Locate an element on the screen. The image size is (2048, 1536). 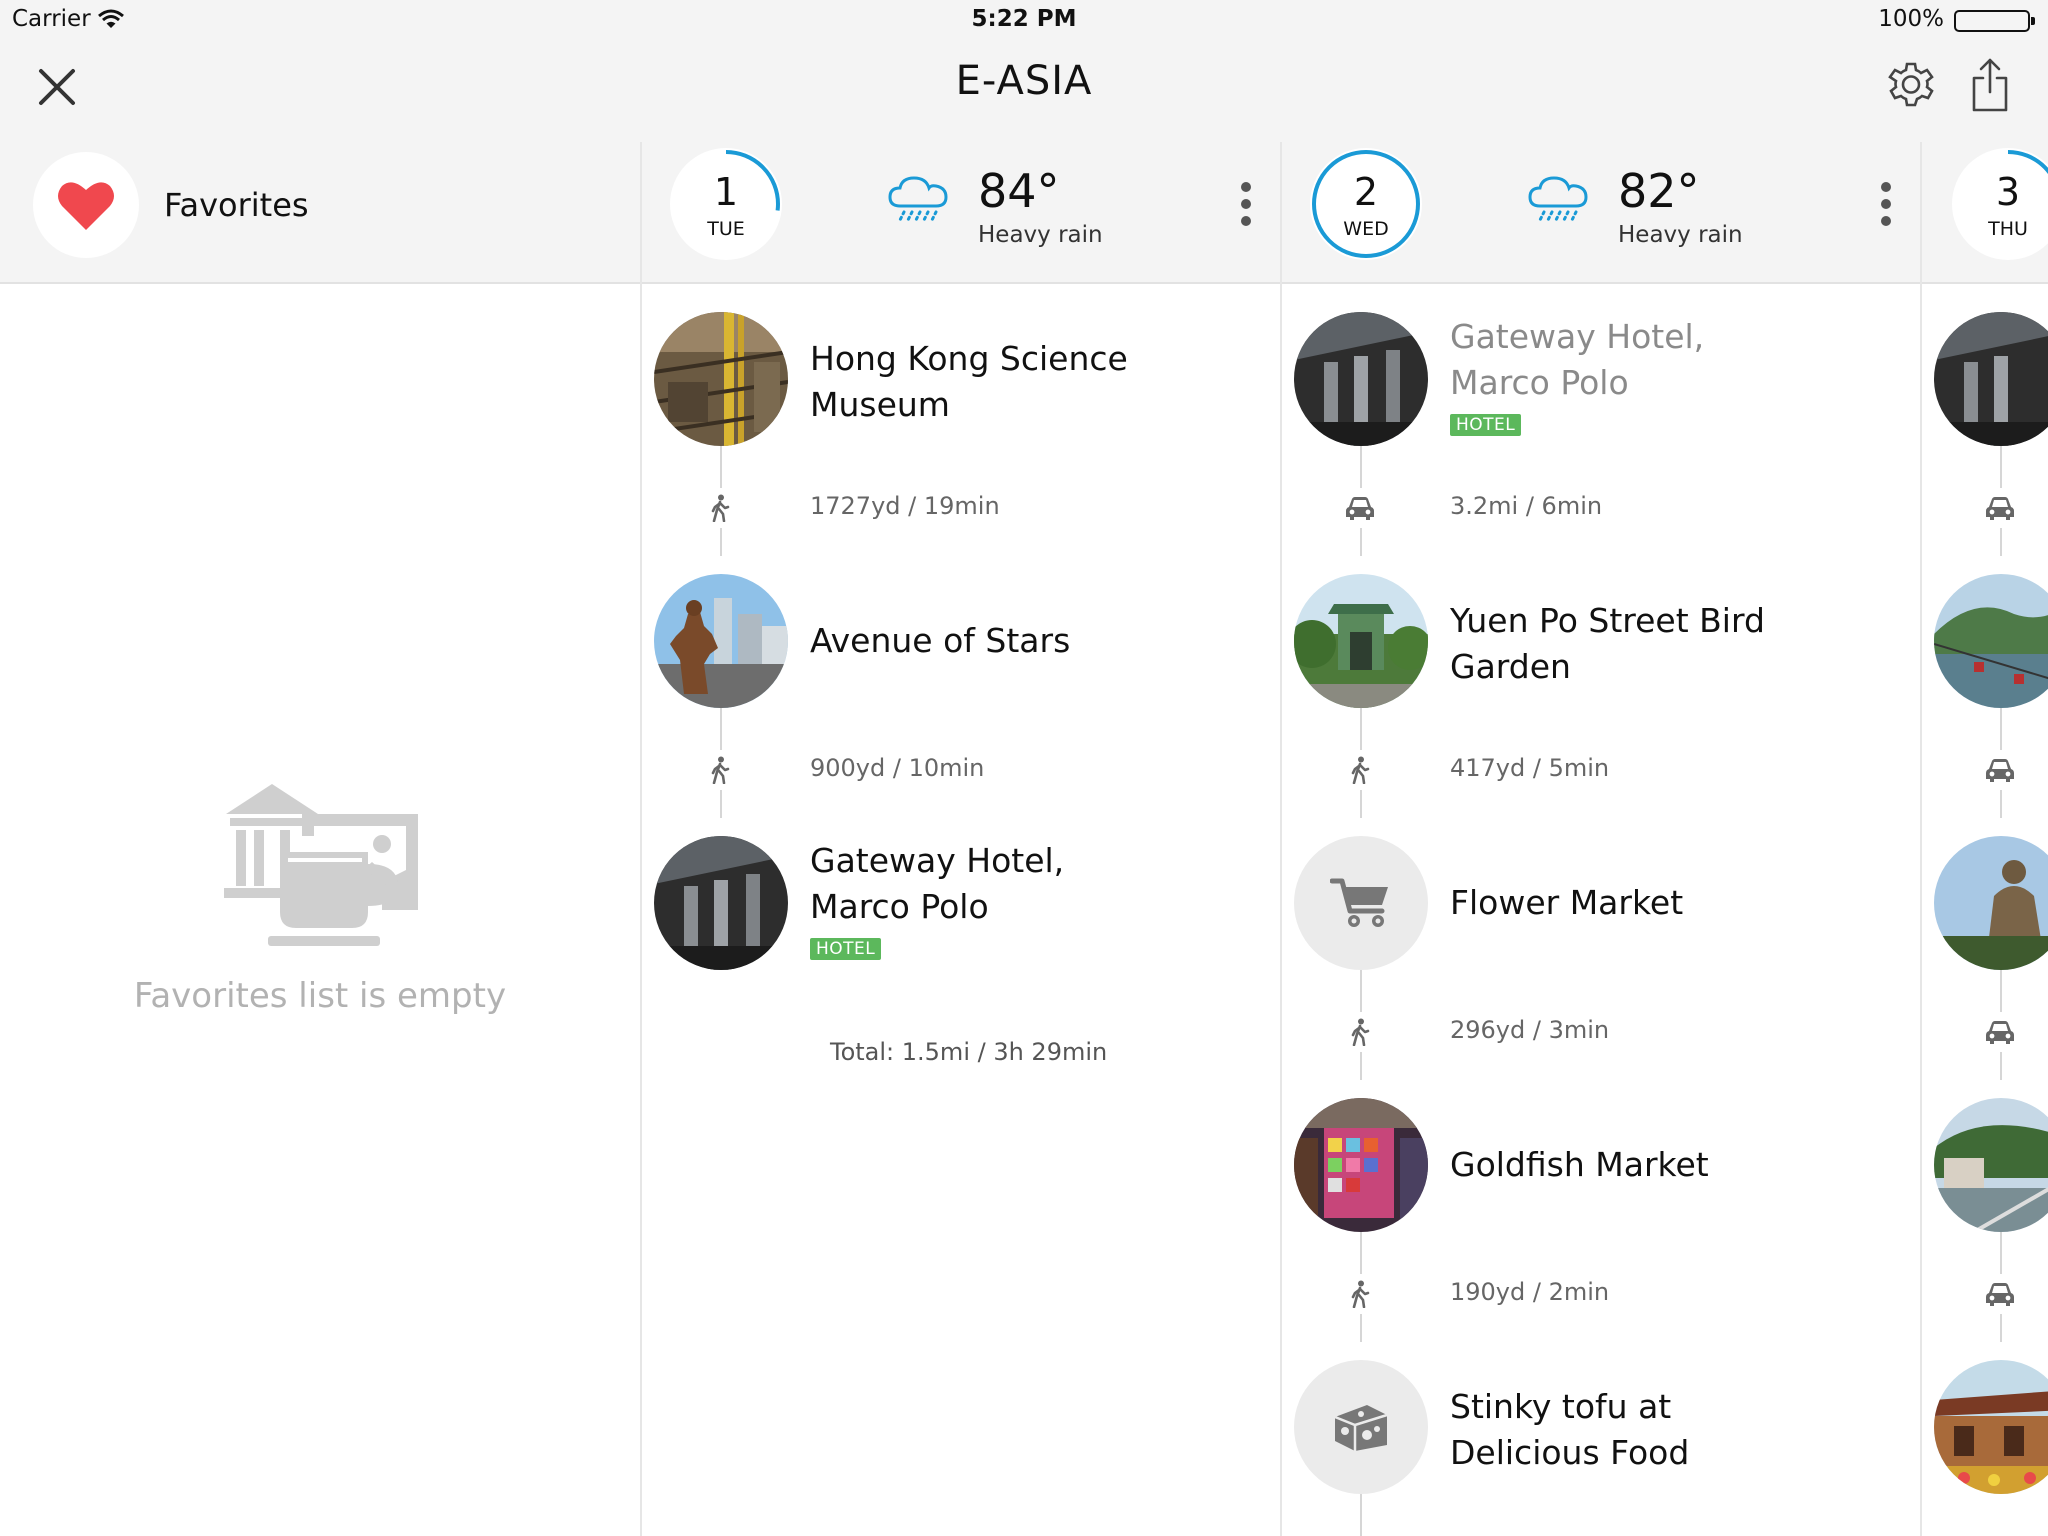
trip-title: E-ASIA is located at coordinates (1024, 81).